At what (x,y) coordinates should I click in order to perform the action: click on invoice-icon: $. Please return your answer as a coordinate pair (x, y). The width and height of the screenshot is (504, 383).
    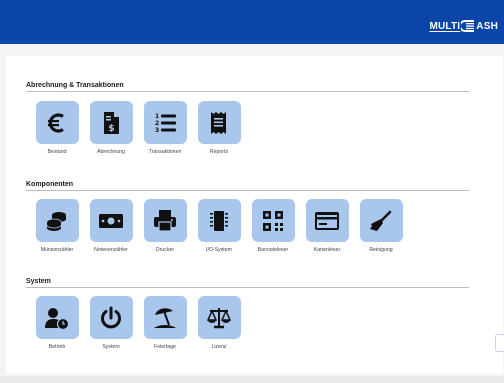
    Looking at the image, I should click on (111, 122).